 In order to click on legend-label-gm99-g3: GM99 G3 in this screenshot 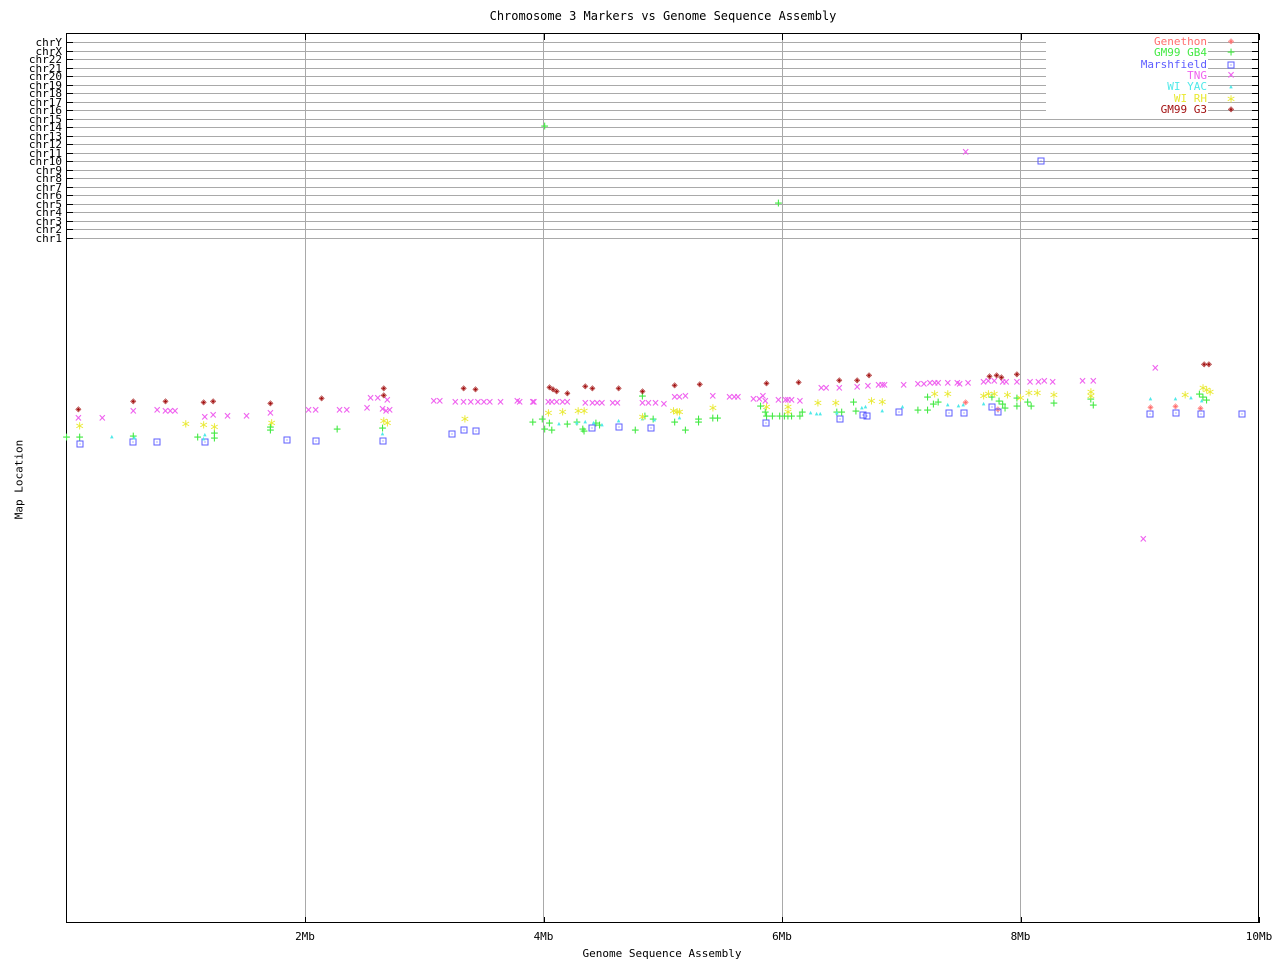, I will do `click(1127, 109)`.